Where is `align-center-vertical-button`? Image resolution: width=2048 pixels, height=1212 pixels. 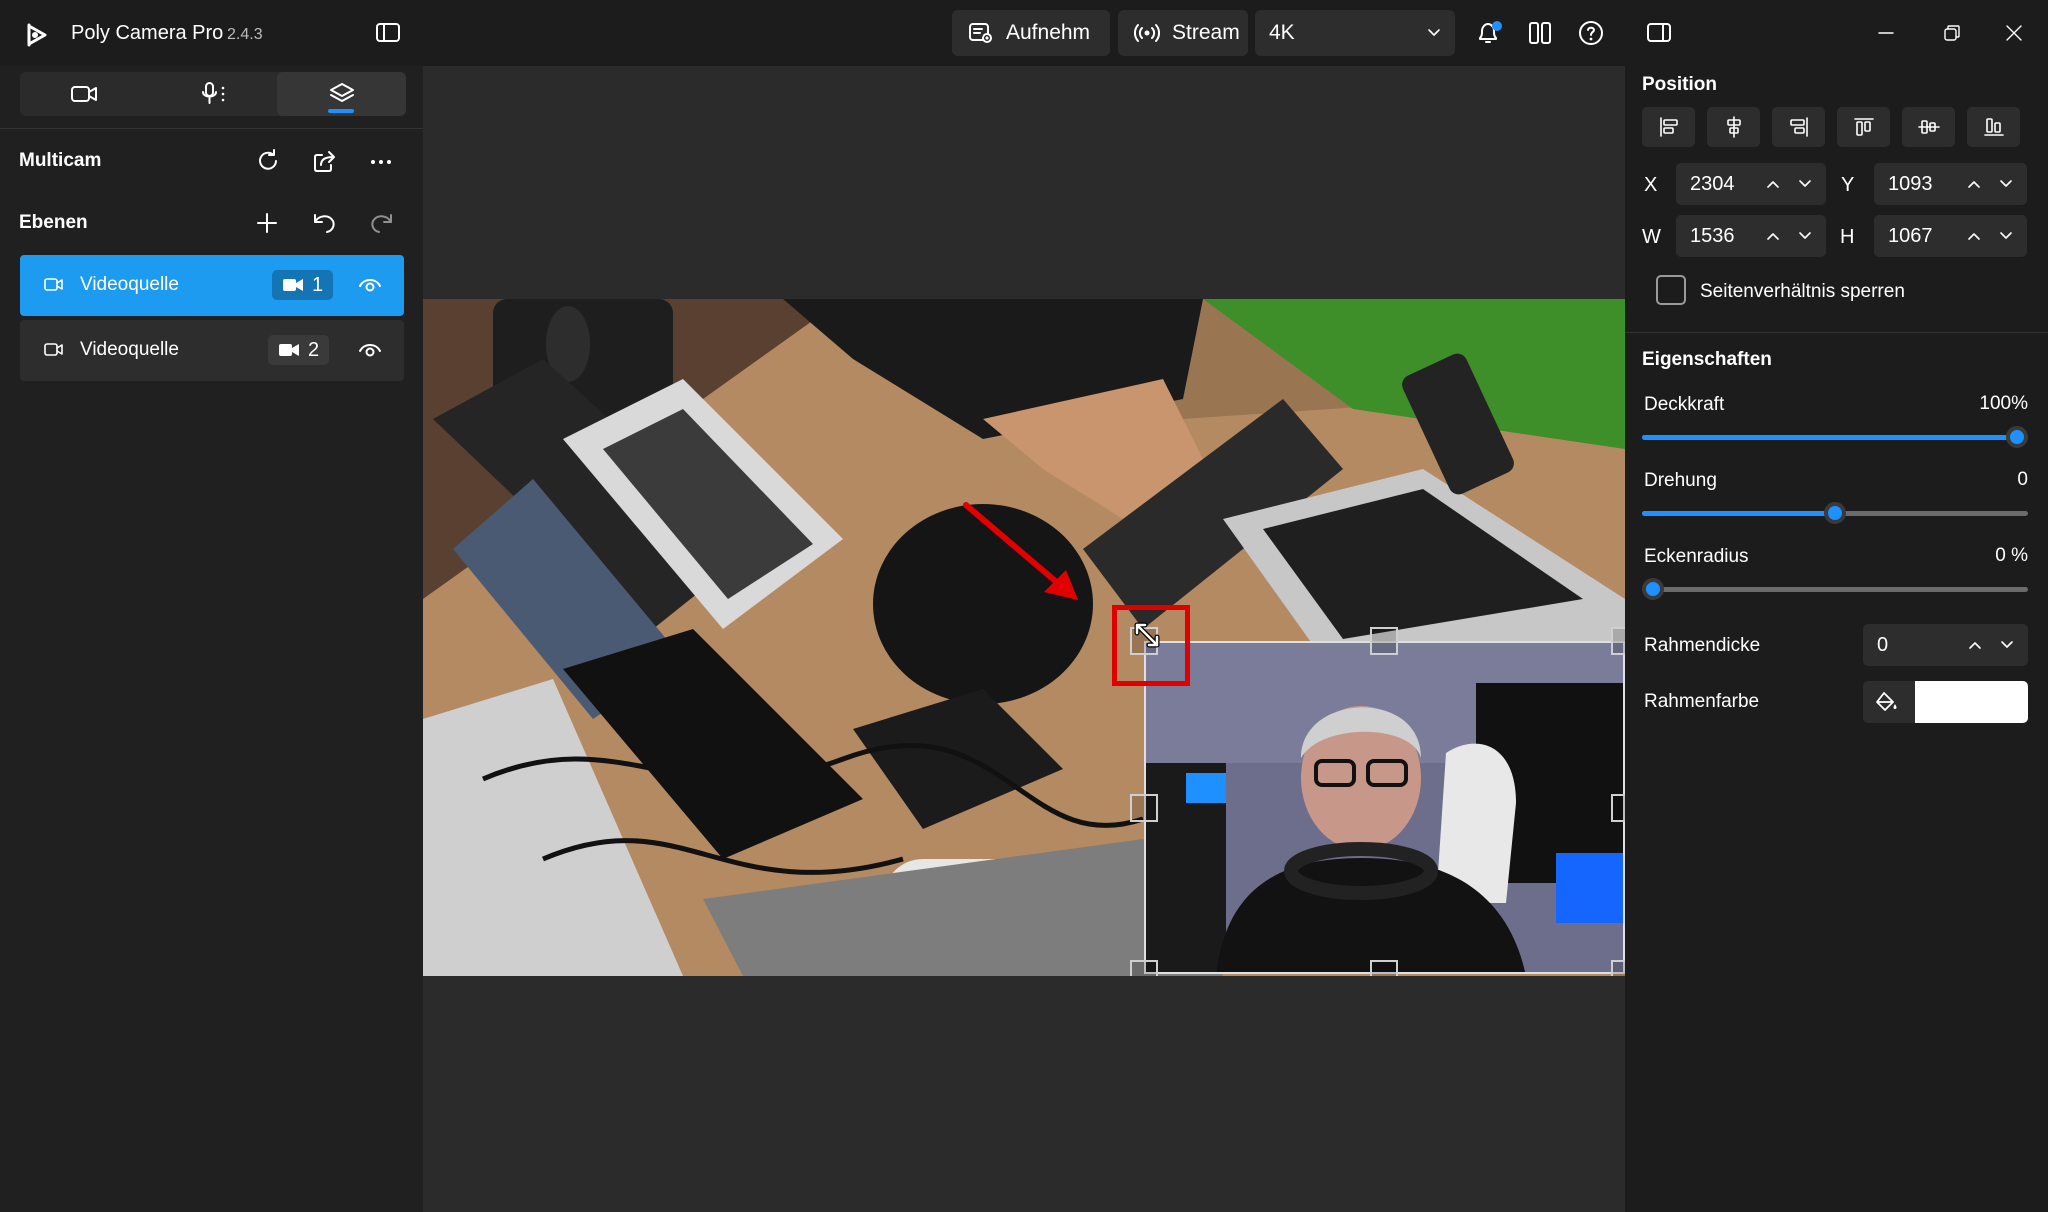 align-center-vertical-button is located at coordinates (1928, 127).